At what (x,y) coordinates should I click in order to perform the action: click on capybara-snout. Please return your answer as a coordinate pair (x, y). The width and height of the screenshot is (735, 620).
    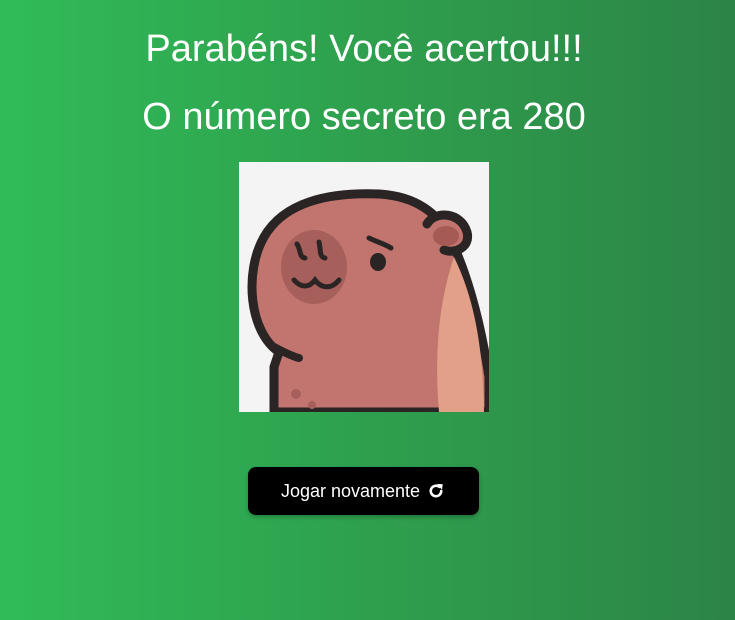
    Looking at the image, I should click on (314, 267).